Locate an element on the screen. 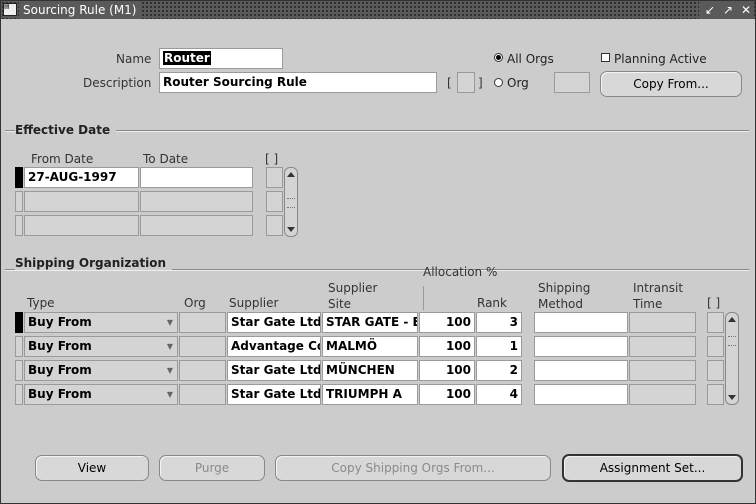 The height and width of the screenshot is (504, 756). planning-active-checkbox is located at coordinates (605, 57).